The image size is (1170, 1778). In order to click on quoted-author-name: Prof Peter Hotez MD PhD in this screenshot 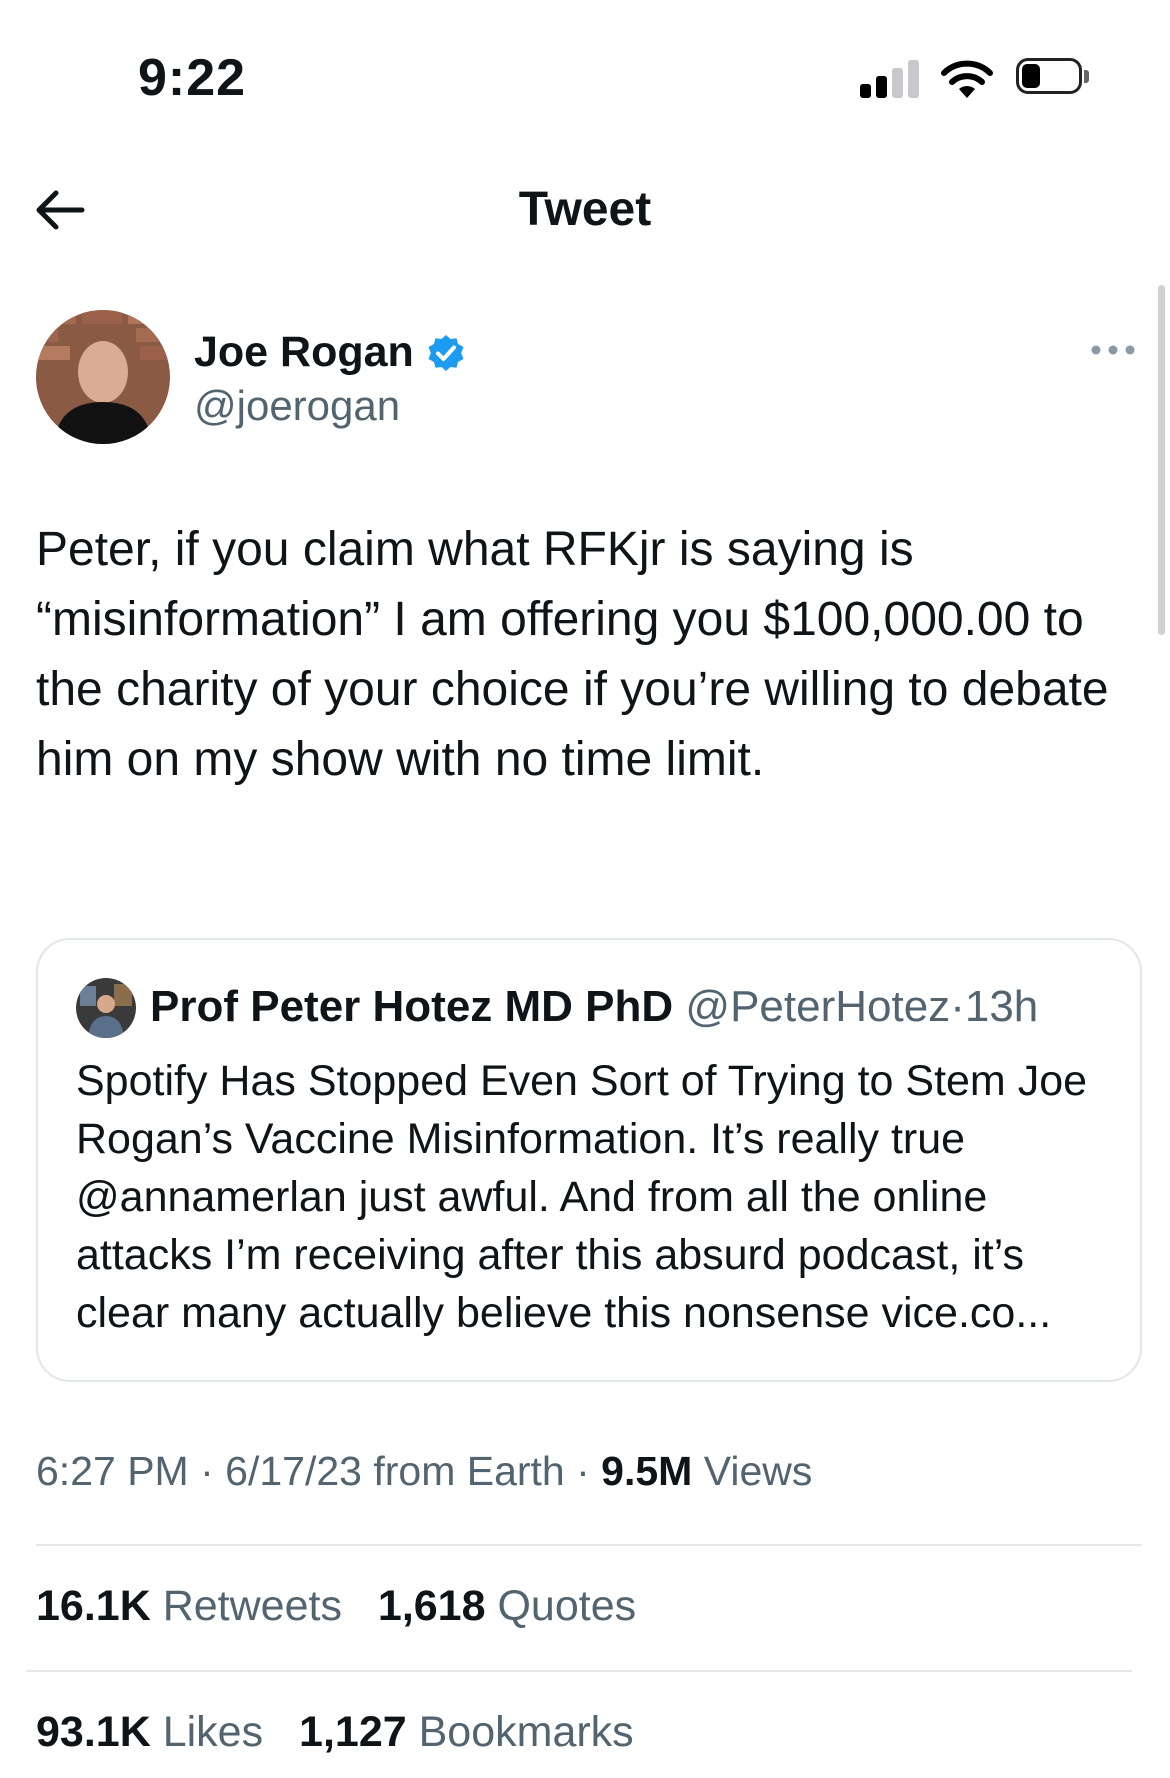, I will do `click(412, 1006)`.